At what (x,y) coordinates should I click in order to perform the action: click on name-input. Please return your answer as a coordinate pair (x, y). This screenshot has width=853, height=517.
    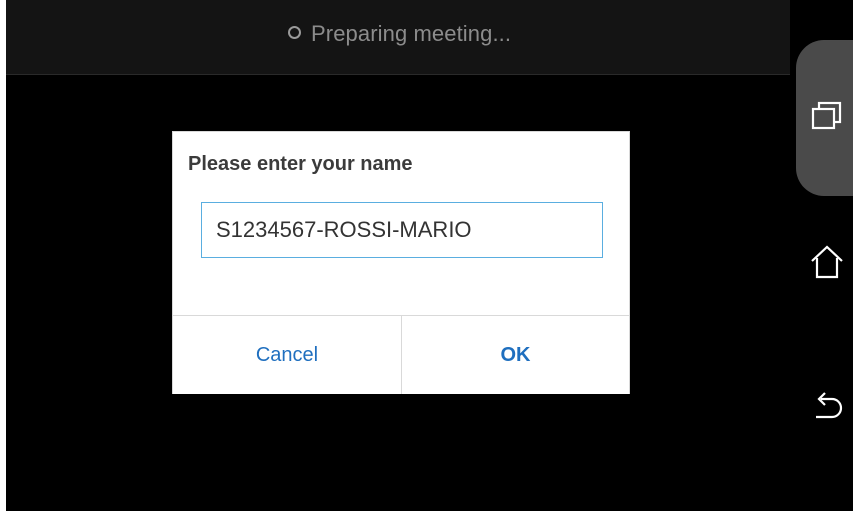
    Looking at the image, I should click on (402, 230).